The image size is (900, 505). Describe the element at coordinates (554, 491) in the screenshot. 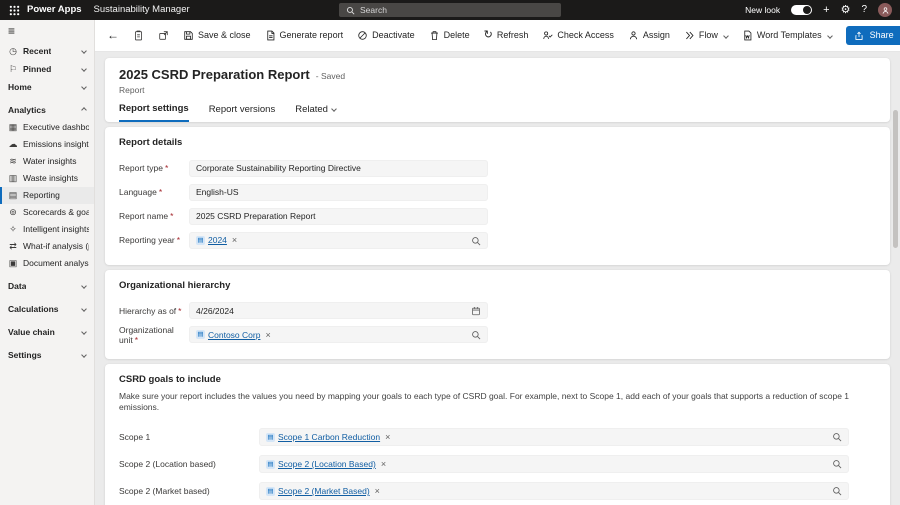

I see `scope-2-market-lookup: ▤ Scope 2 (Market Based) ×` at that location.